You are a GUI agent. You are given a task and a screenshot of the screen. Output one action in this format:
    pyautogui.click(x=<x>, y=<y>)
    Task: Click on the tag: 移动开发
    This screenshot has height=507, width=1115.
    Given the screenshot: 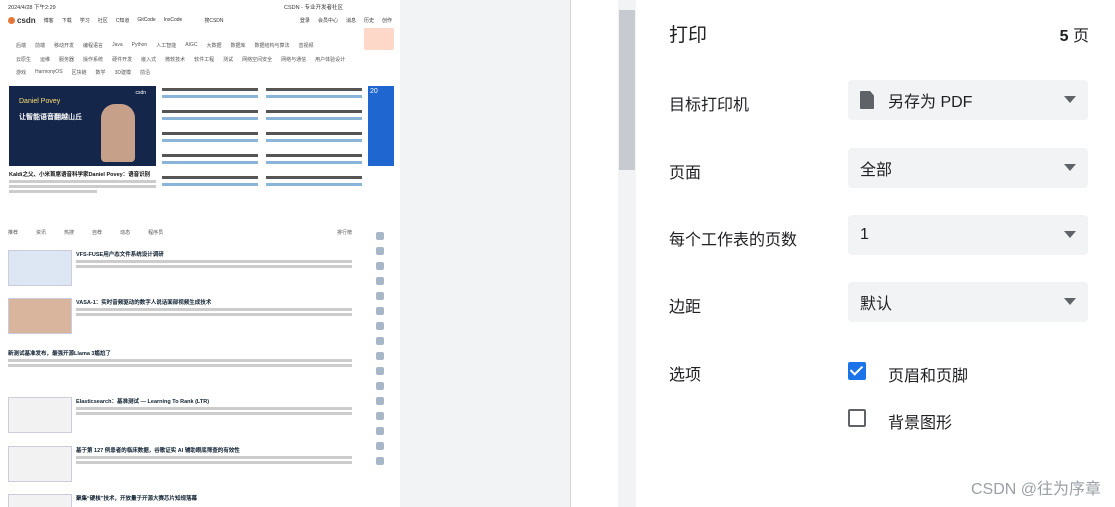 What is the action you would take?
    pyautogui.click(x=64, y=45)
    